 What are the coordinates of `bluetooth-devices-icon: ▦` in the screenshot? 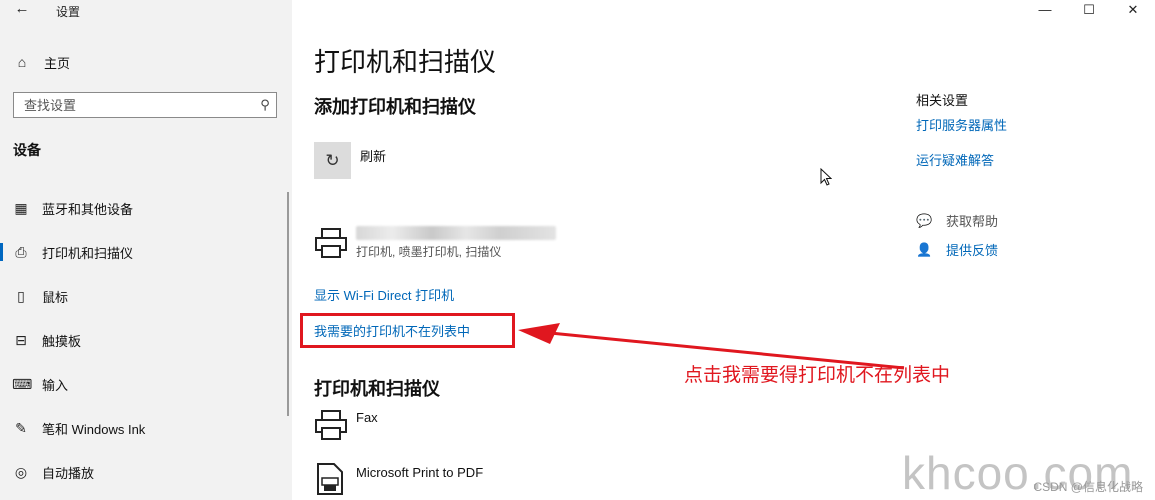 It's located at (21, 207).